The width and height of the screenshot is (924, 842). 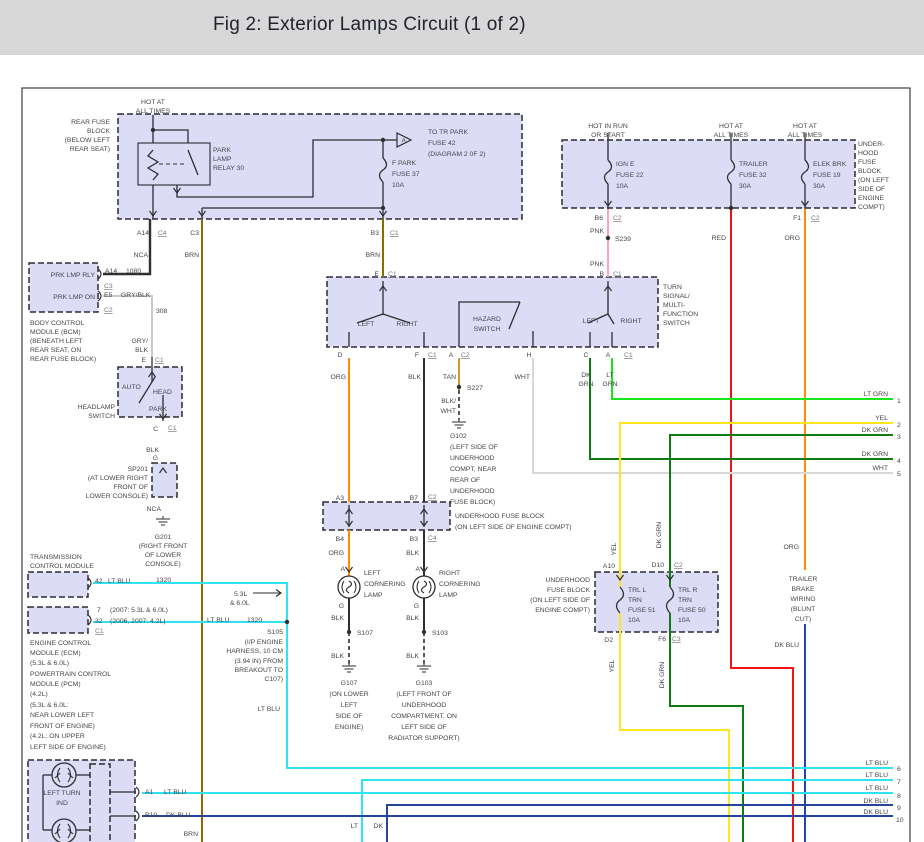 What do you see at coordinates (448, 401) in the screenshot?
I see `label: BLK/` at bounding box center [448, 401].